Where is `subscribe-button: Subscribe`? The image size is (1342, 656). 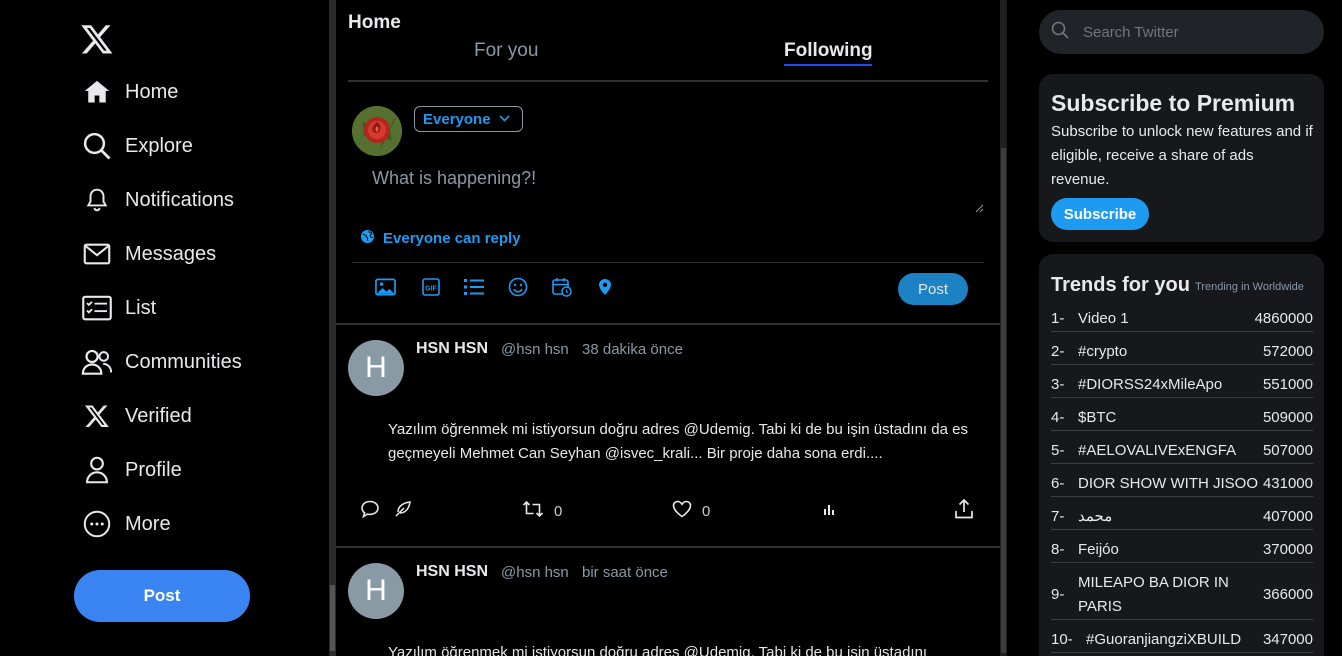 subscribe-button: Subscribe is located at coordinates (1100, 214).